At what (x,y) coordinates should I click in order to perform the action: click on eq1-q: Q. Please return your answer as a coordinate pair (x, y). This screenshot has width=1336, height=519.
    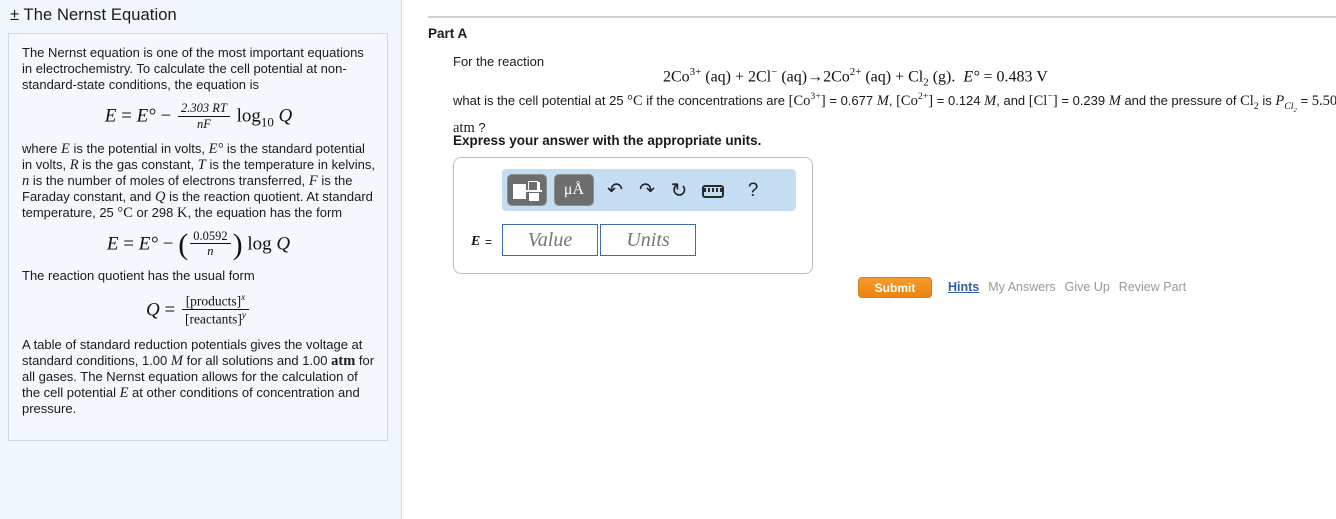
    Looking at the image, I should click on (285, 116).